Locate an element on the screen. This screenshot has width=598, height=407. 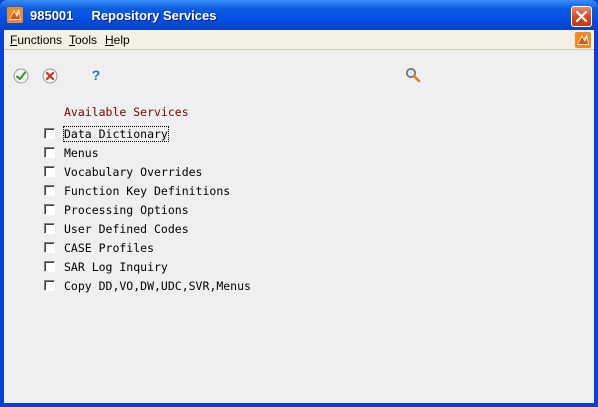
service-row-vocabulary-overrides: Vocabulary Overrides is located at coordinates (194, 172).